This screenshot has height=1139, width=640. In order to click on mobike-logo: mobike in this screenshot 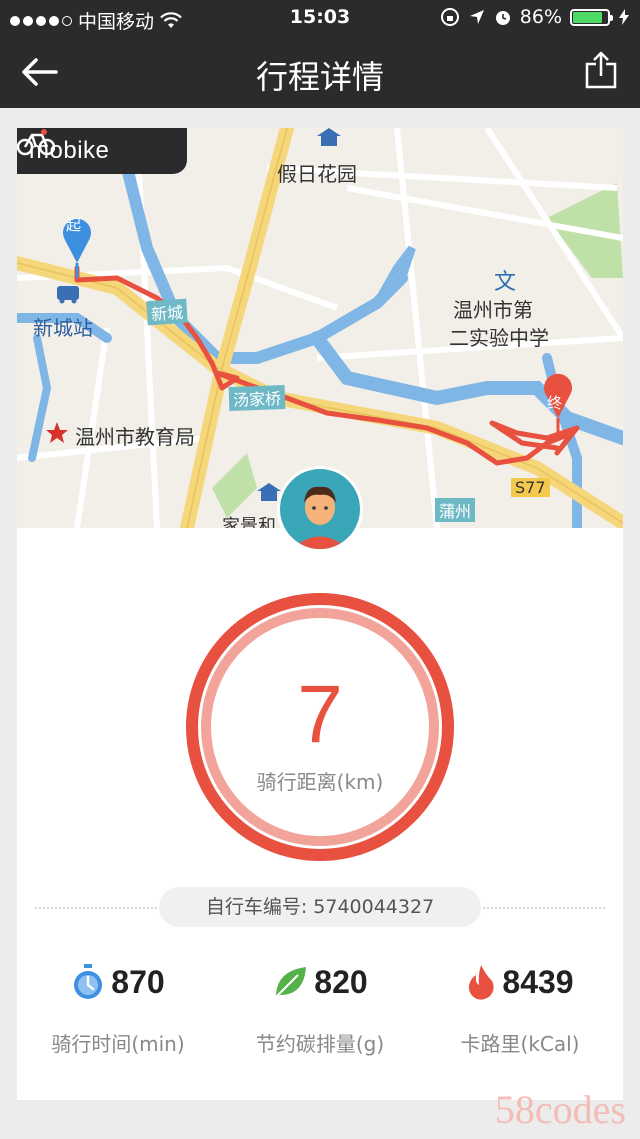, I will do `click(102, 151)`.